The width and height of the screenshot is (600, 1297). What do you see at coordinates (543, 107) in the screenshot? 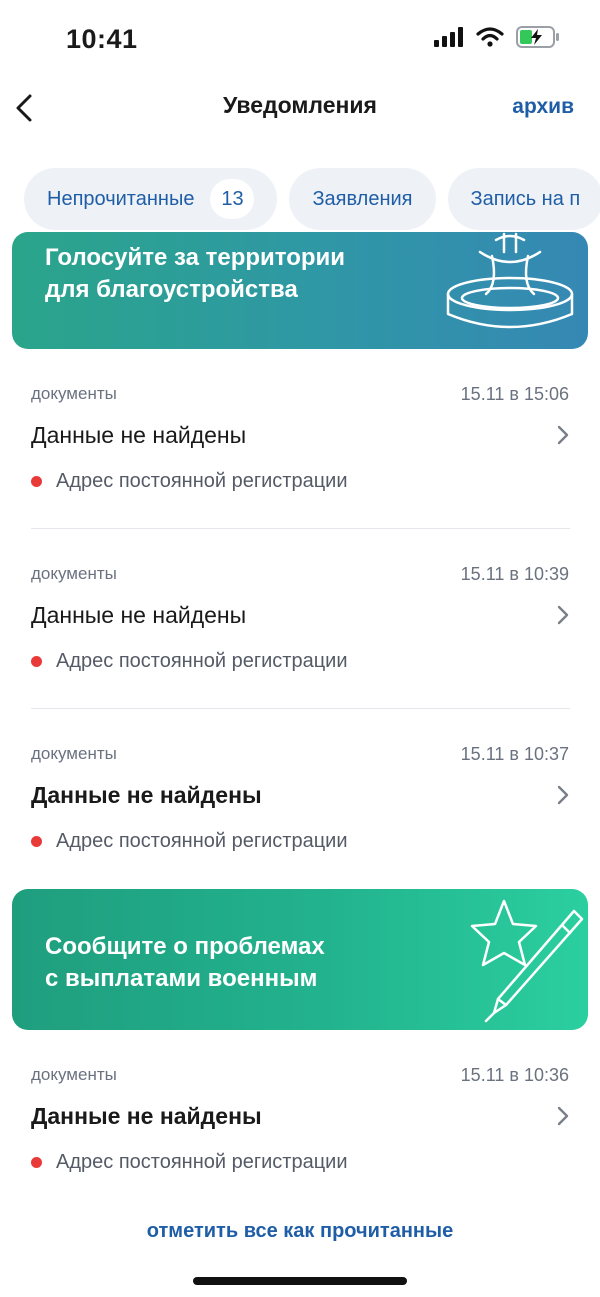
I see `archive-button: архив` at bounding box center [543, 107].